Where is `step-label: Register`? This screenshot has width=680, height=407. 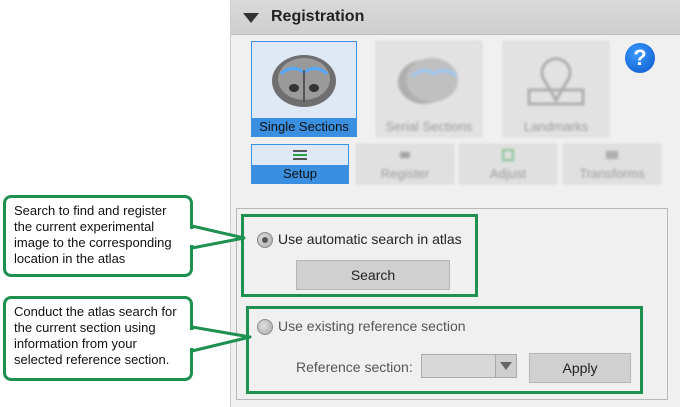 step-label: Register is located at coordinates (405, 173).